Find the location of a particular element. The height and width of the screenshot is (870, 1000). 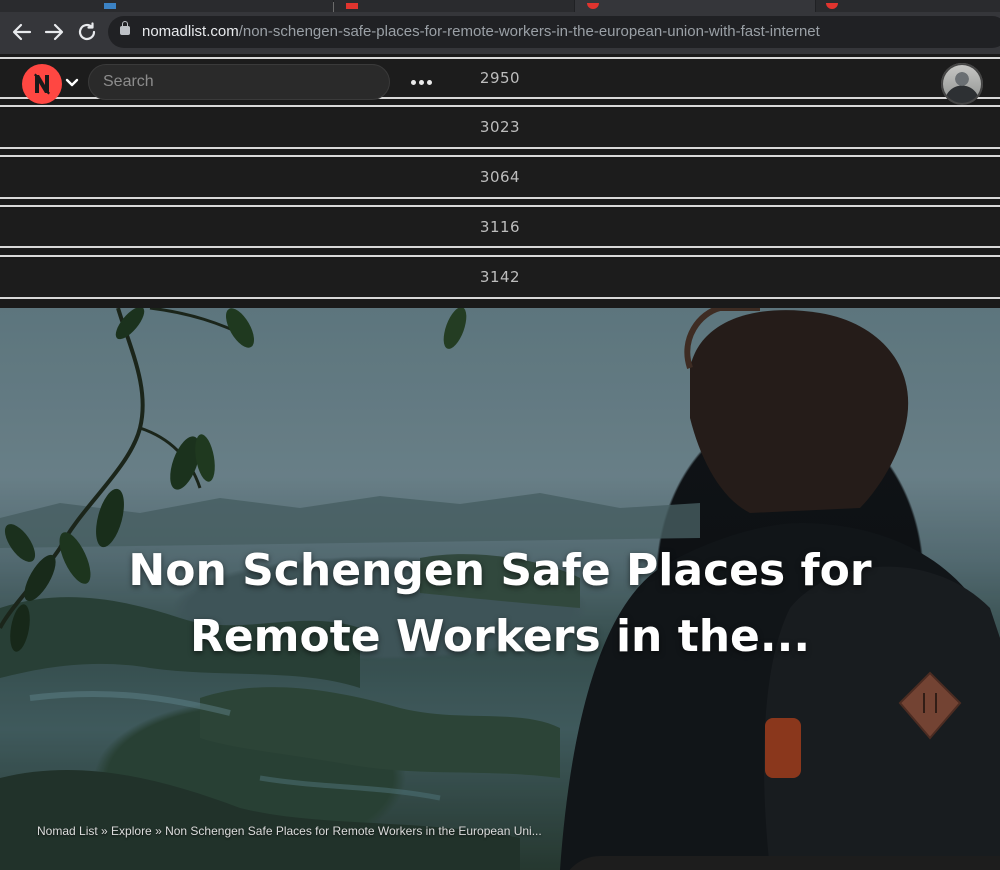

back-arrow-icon is located at coordinates (22, 32).